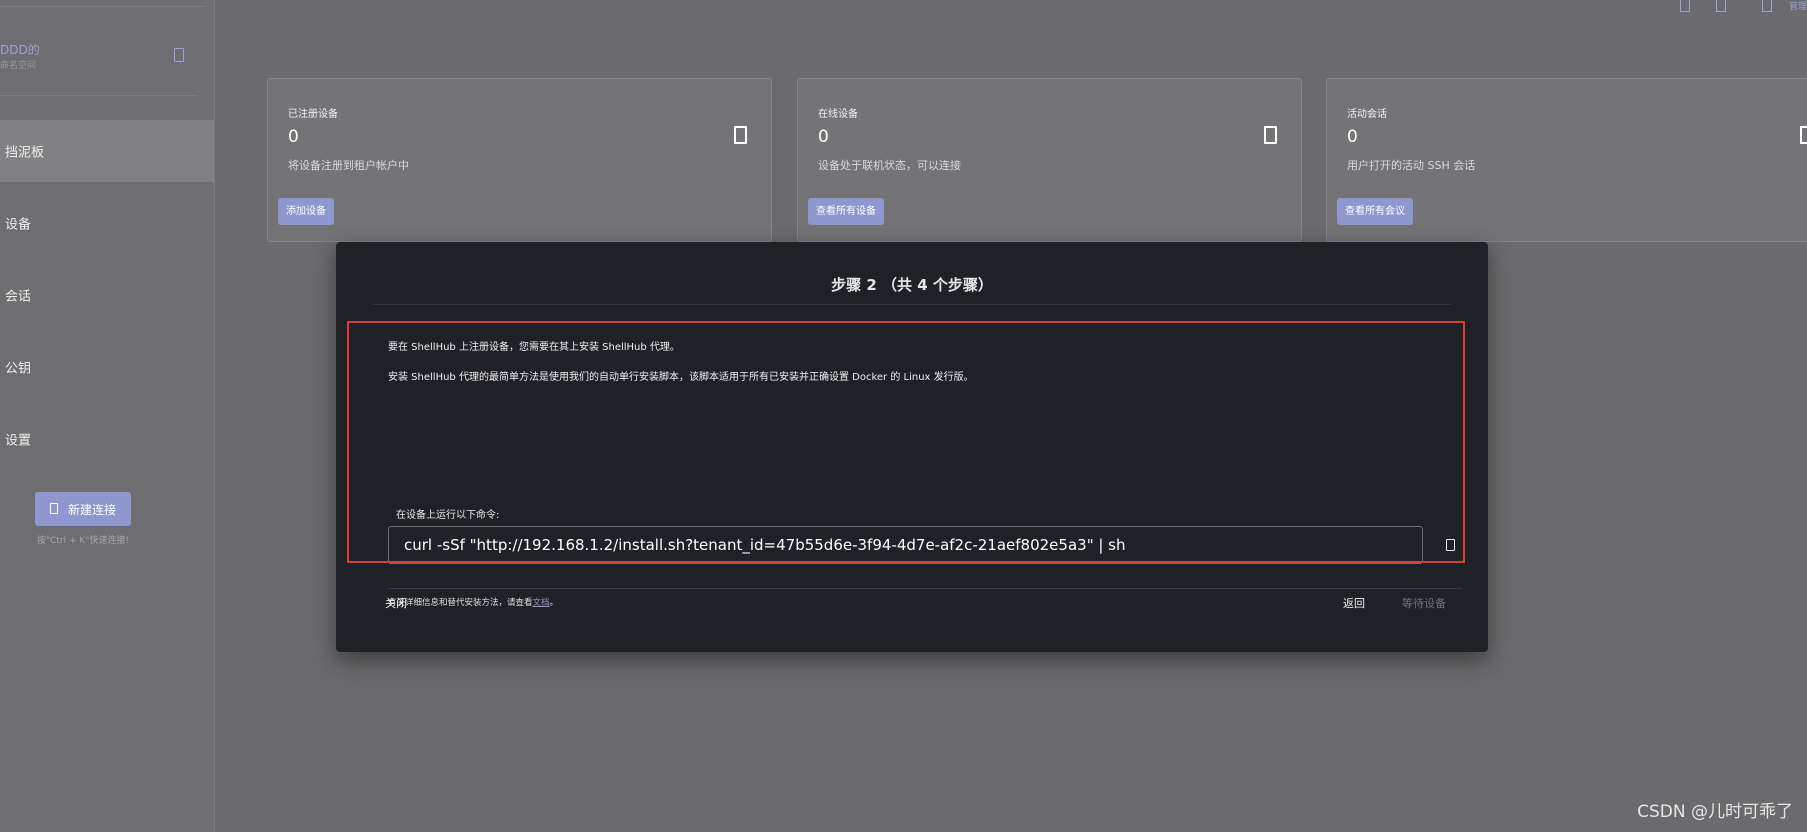  Describe the element at coordinates (460, 603) in the screenshot. I see `doc-note-prefix: 有关详细信息和替代安装方法，请查看` at that location.